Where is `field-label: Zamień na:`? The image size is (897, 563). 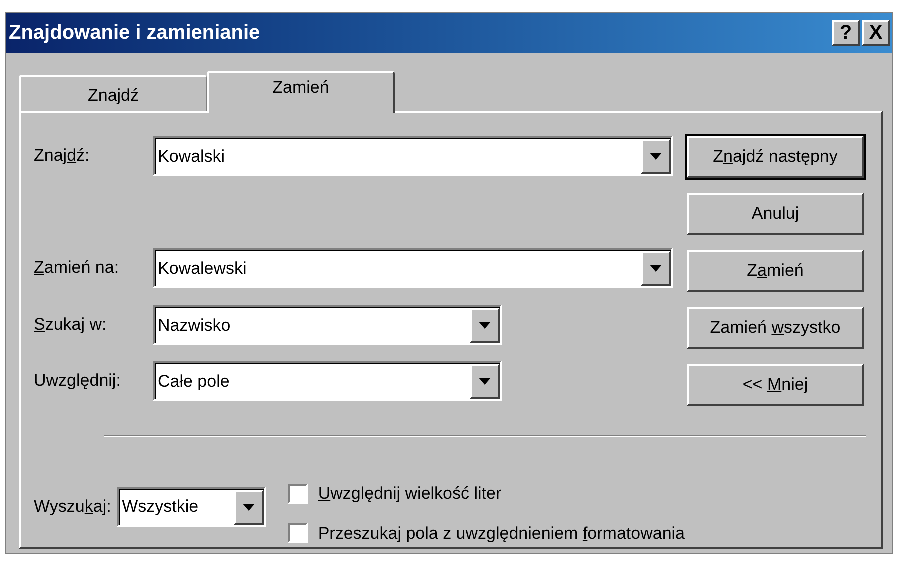
field-label: Zamień na: is located at coordinates (77, 268).